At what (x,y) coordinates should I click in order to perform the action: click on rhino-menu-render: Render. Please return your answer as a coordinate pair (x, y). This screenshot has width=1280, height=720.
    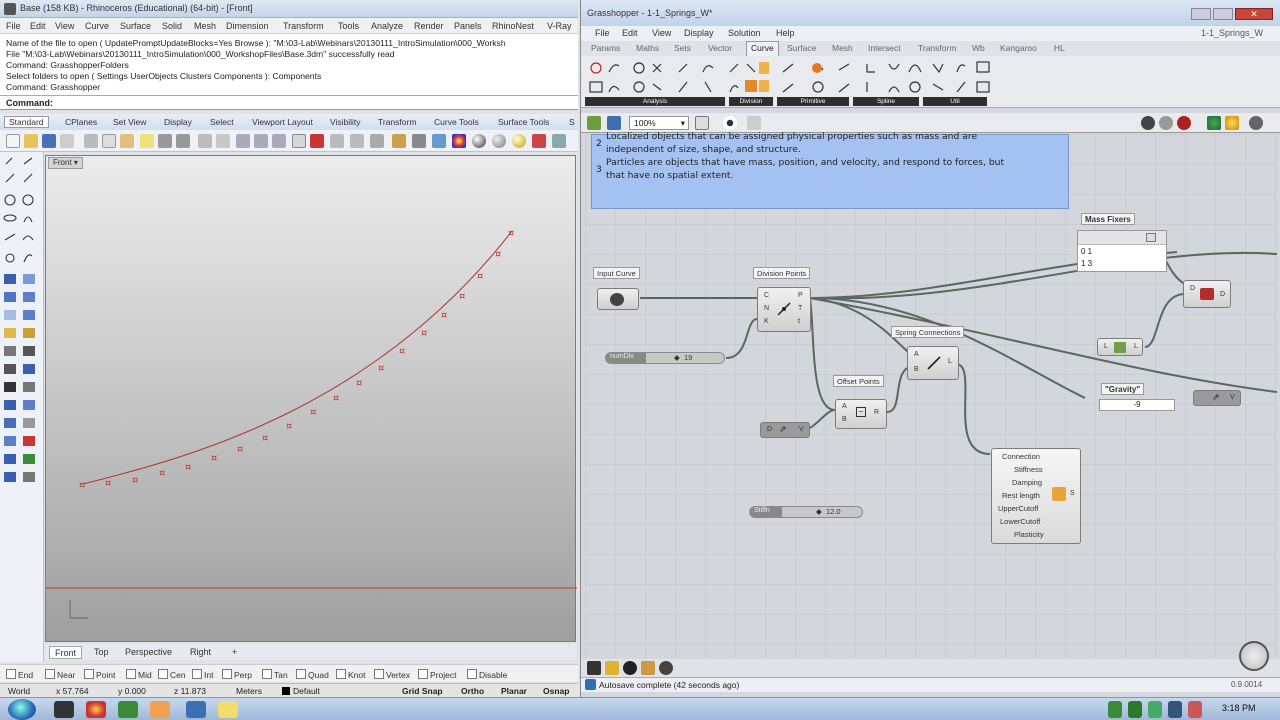
    Looking at the image, I should click on (429, 26).